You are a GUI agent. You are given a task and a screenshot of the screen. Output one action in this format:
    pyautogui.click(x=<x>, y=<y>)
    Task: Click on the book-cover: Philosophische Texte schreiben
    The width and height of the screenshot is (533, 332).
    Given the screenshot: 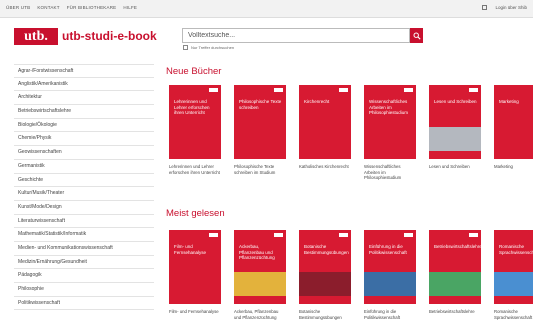 What is the action you would take?
    pyautogui.click(x=260, y=122)
    